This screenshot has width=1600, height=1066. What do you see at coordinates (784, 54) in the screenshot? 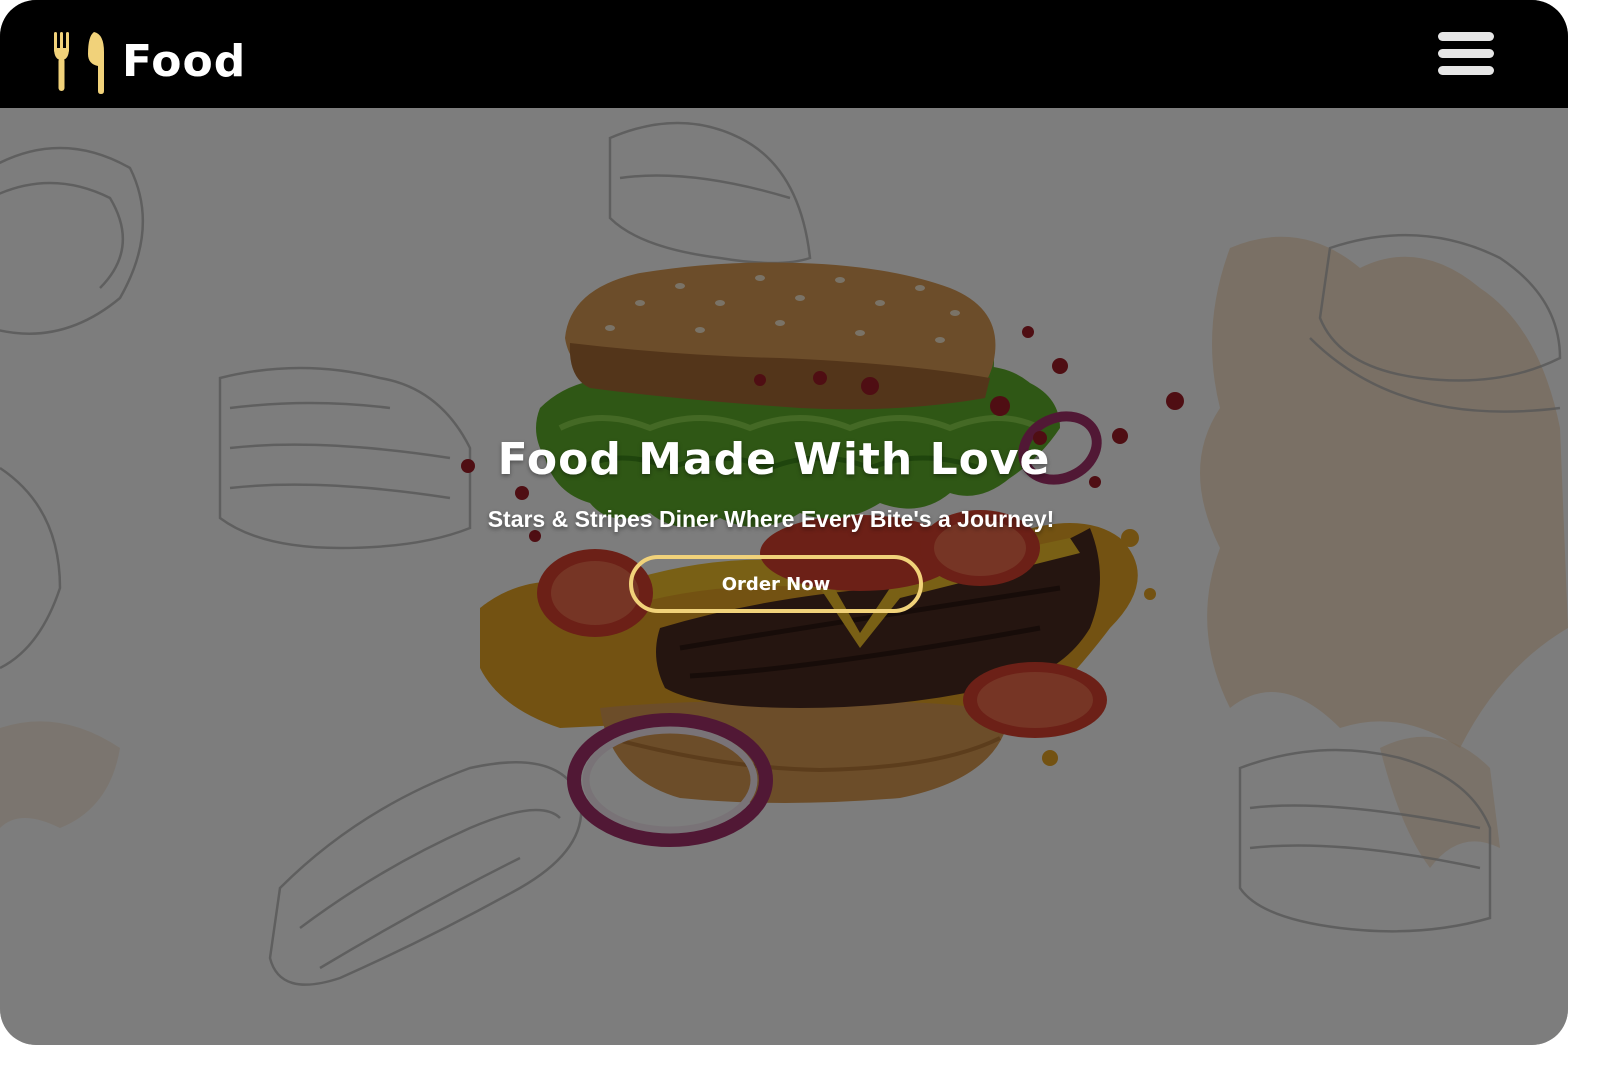
I see `navbar: Food` at bounding box center [784, 54].